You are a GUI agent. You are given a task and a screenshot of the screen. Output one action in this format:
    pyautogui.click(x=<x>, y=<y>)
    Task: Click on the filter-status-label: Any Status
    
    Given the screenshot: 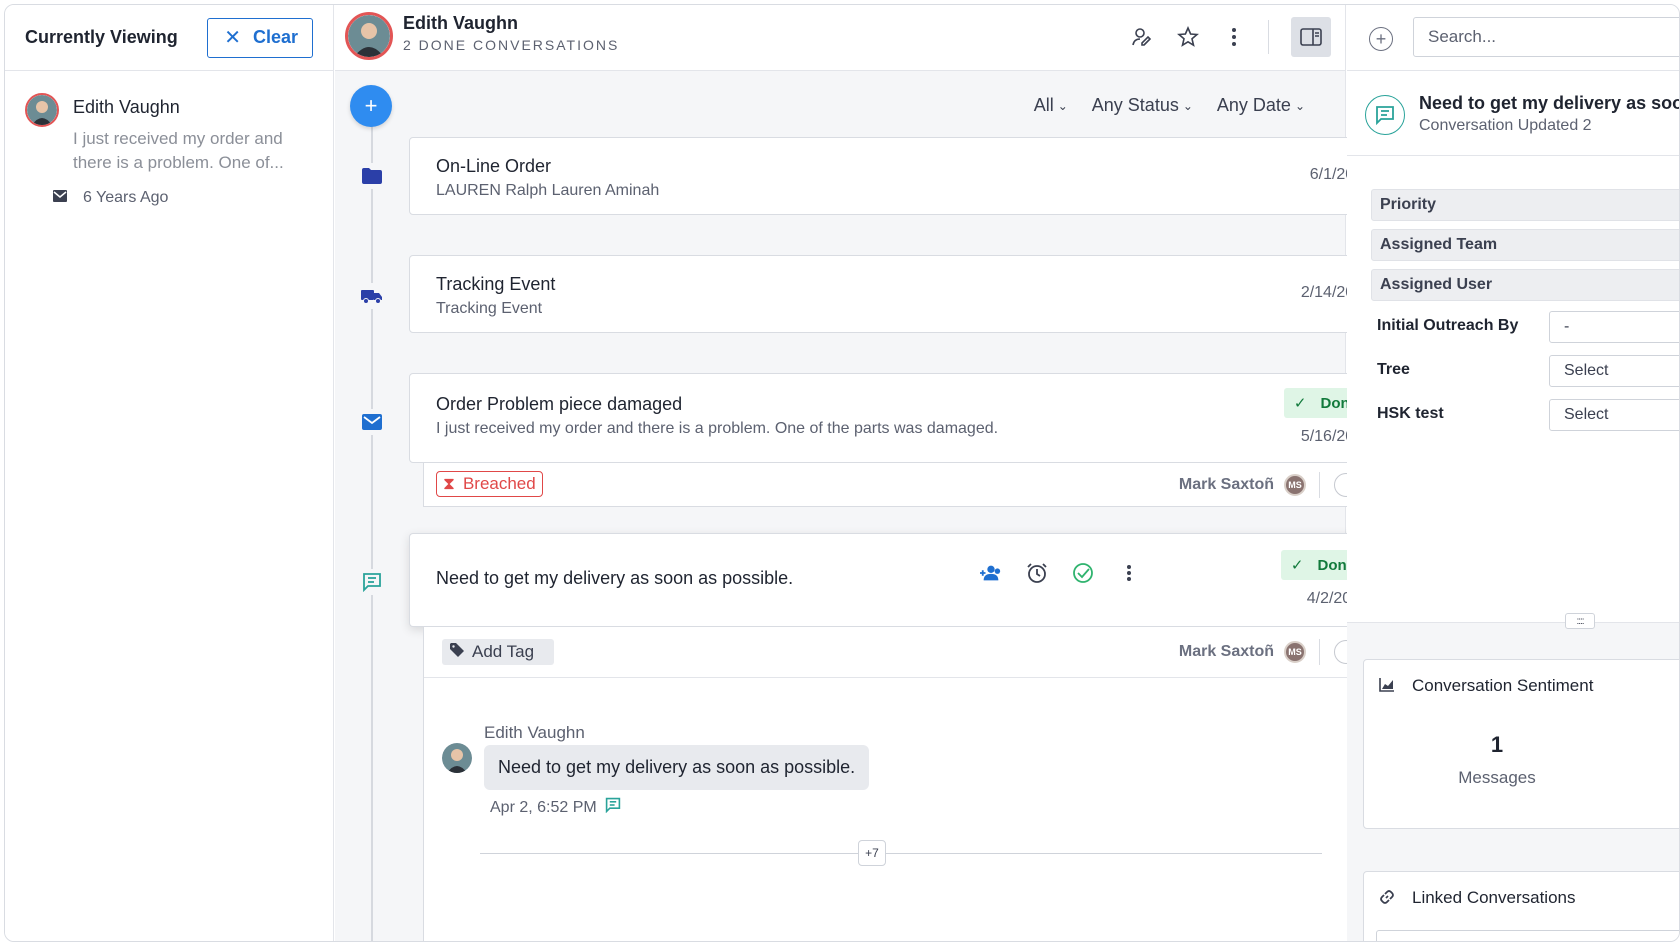 What is the action you would take?
    pyautogui.click(x=1135, y=105)
    